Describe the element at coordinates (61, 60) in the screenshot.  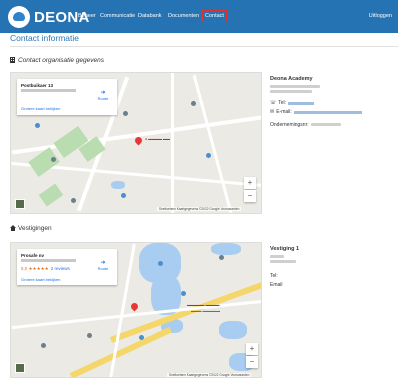
I see `section-heading-label: Contact organisatie gegevens` at that location.